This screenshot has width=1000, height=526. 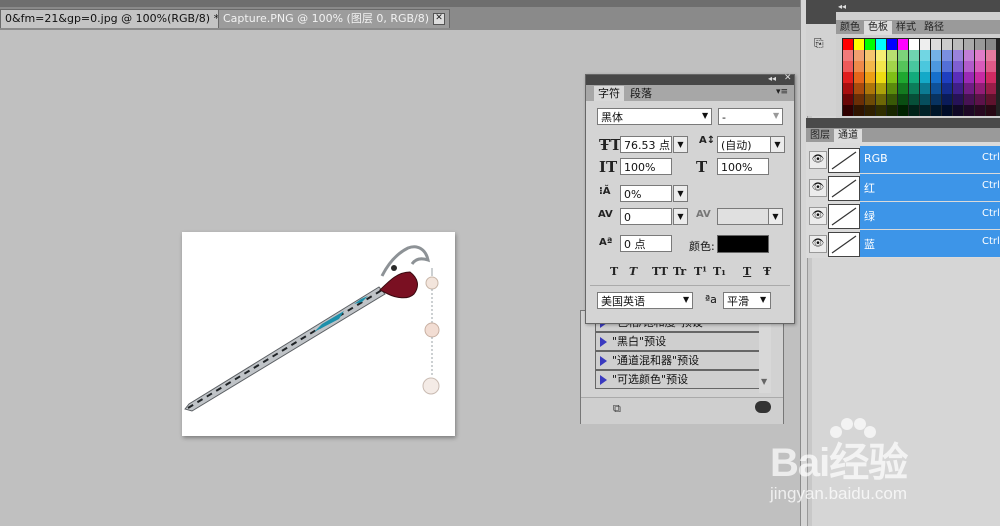 What do you see at coordinates (906, 28) in the screenshot?
I see `tab-styles: 样式` at bounding box center [906, 28].